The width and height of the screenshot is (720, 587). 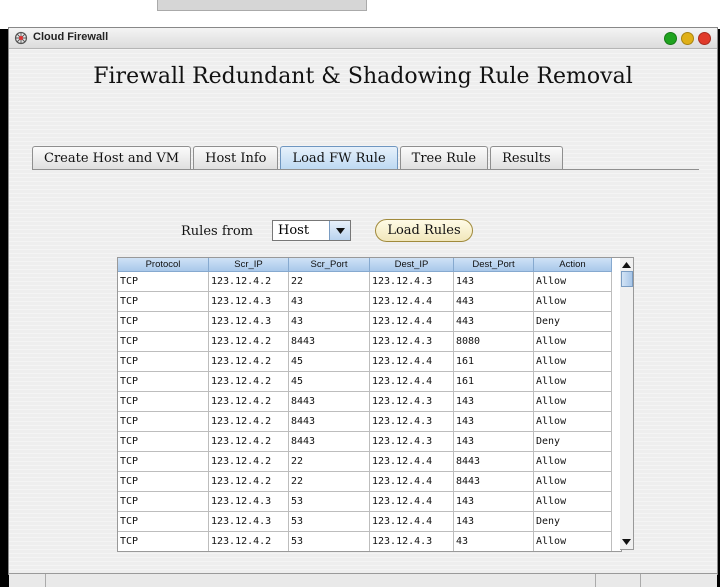 What do you see at coordinates (626, 542) in the screenshot?
I see `scroll-down-icon` at bounding box center [626, 542].